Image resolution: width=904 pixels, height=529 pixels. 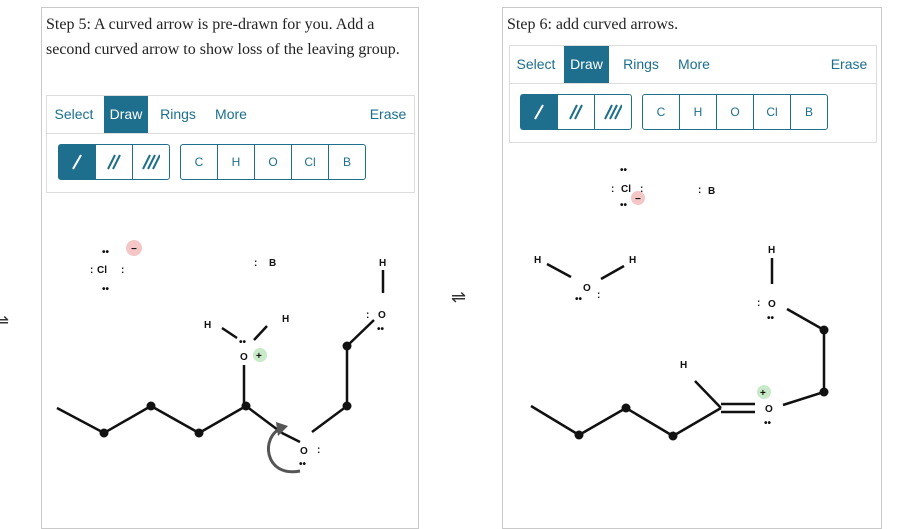 I want to click on oxonium-oxygen: + O ••, so click(x=765, y=407).